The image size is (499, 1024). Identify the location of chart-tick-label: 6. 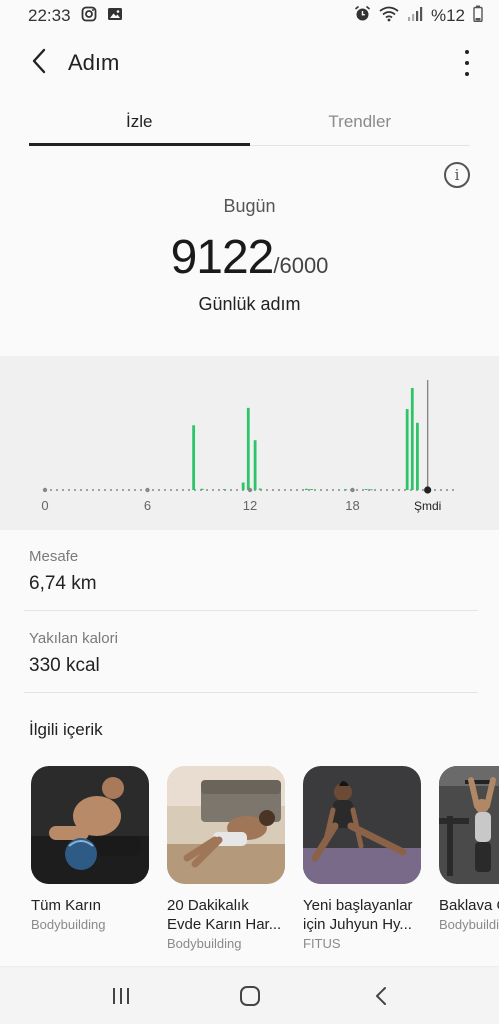
(147, 505).